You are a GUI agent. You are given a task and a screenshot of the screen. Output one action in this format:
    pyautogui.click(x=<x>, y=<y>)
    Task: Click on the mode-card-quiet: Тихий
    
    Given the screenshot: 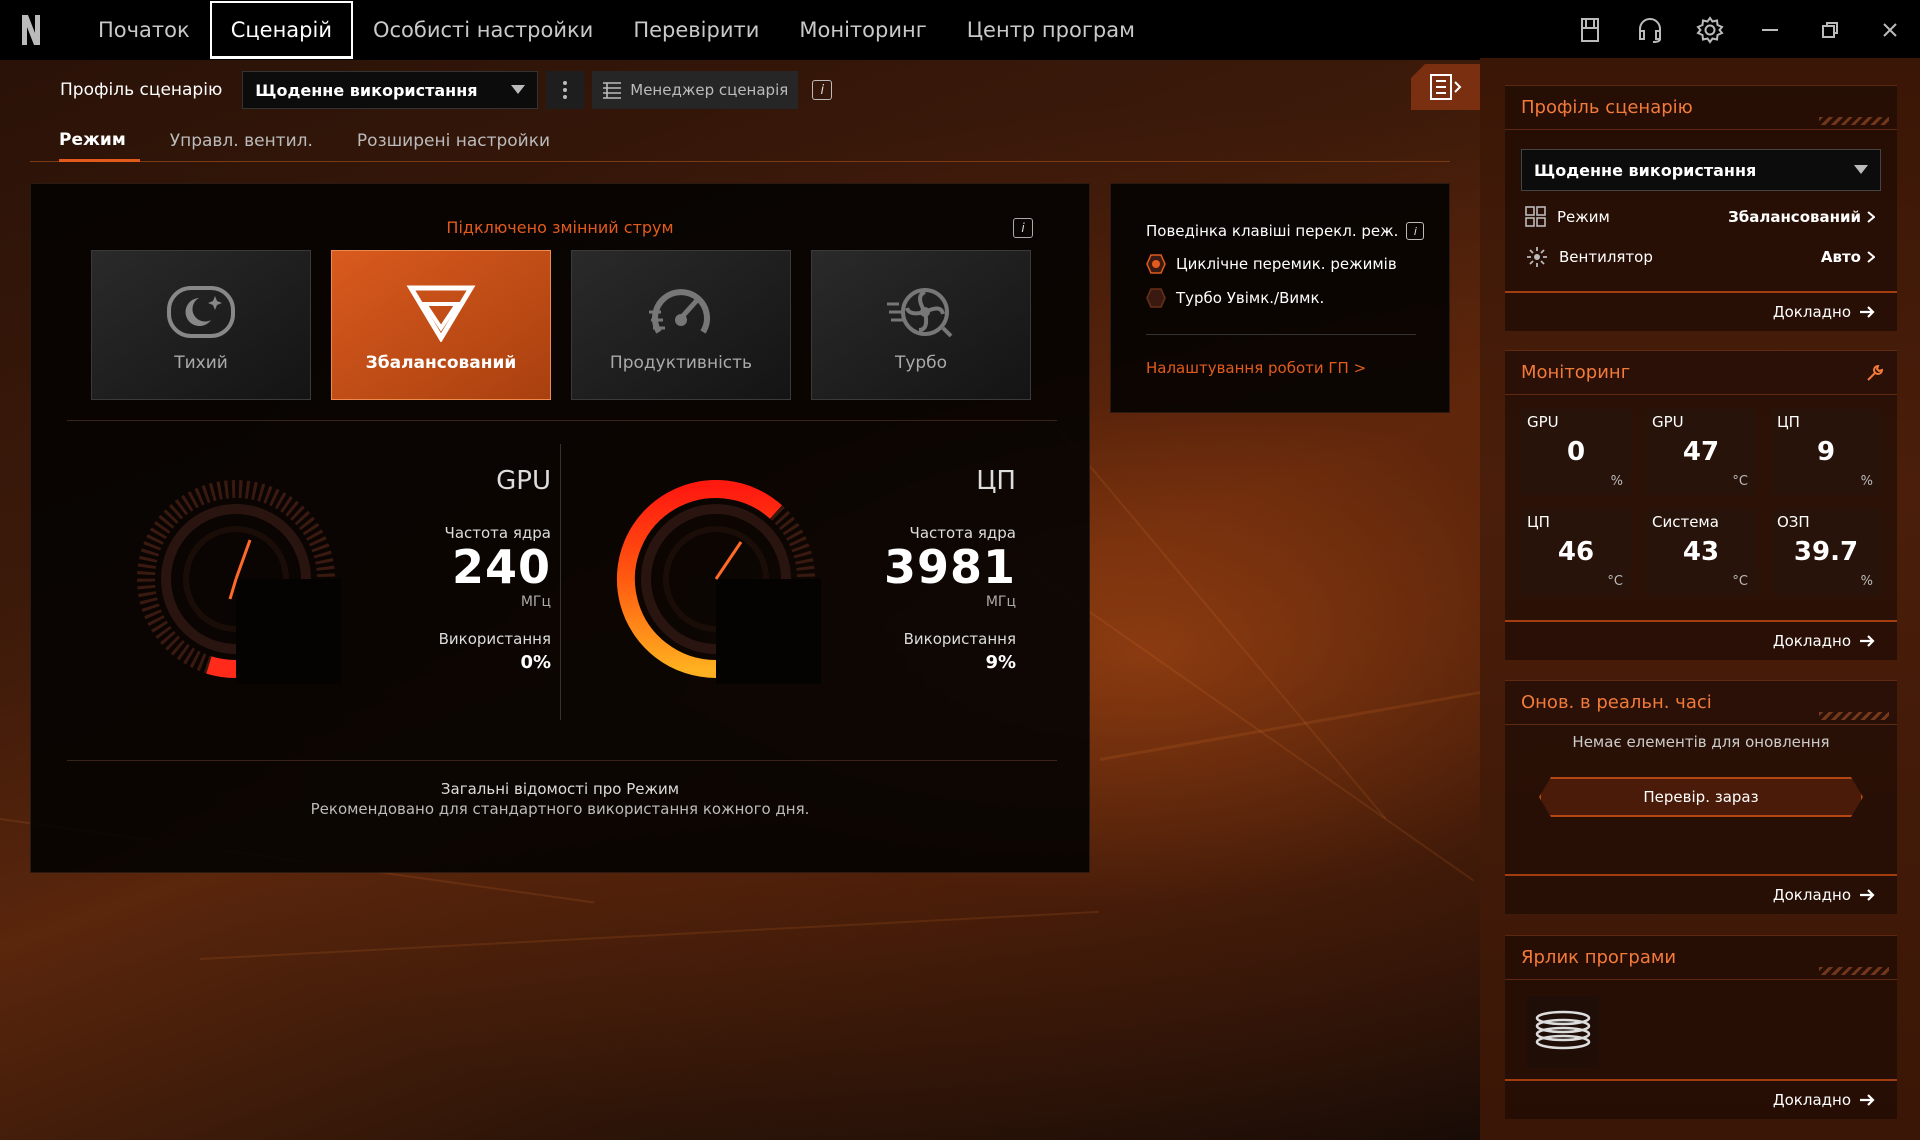 What is the action you would take?
    pyautogui.click(x=201, y=325)
    